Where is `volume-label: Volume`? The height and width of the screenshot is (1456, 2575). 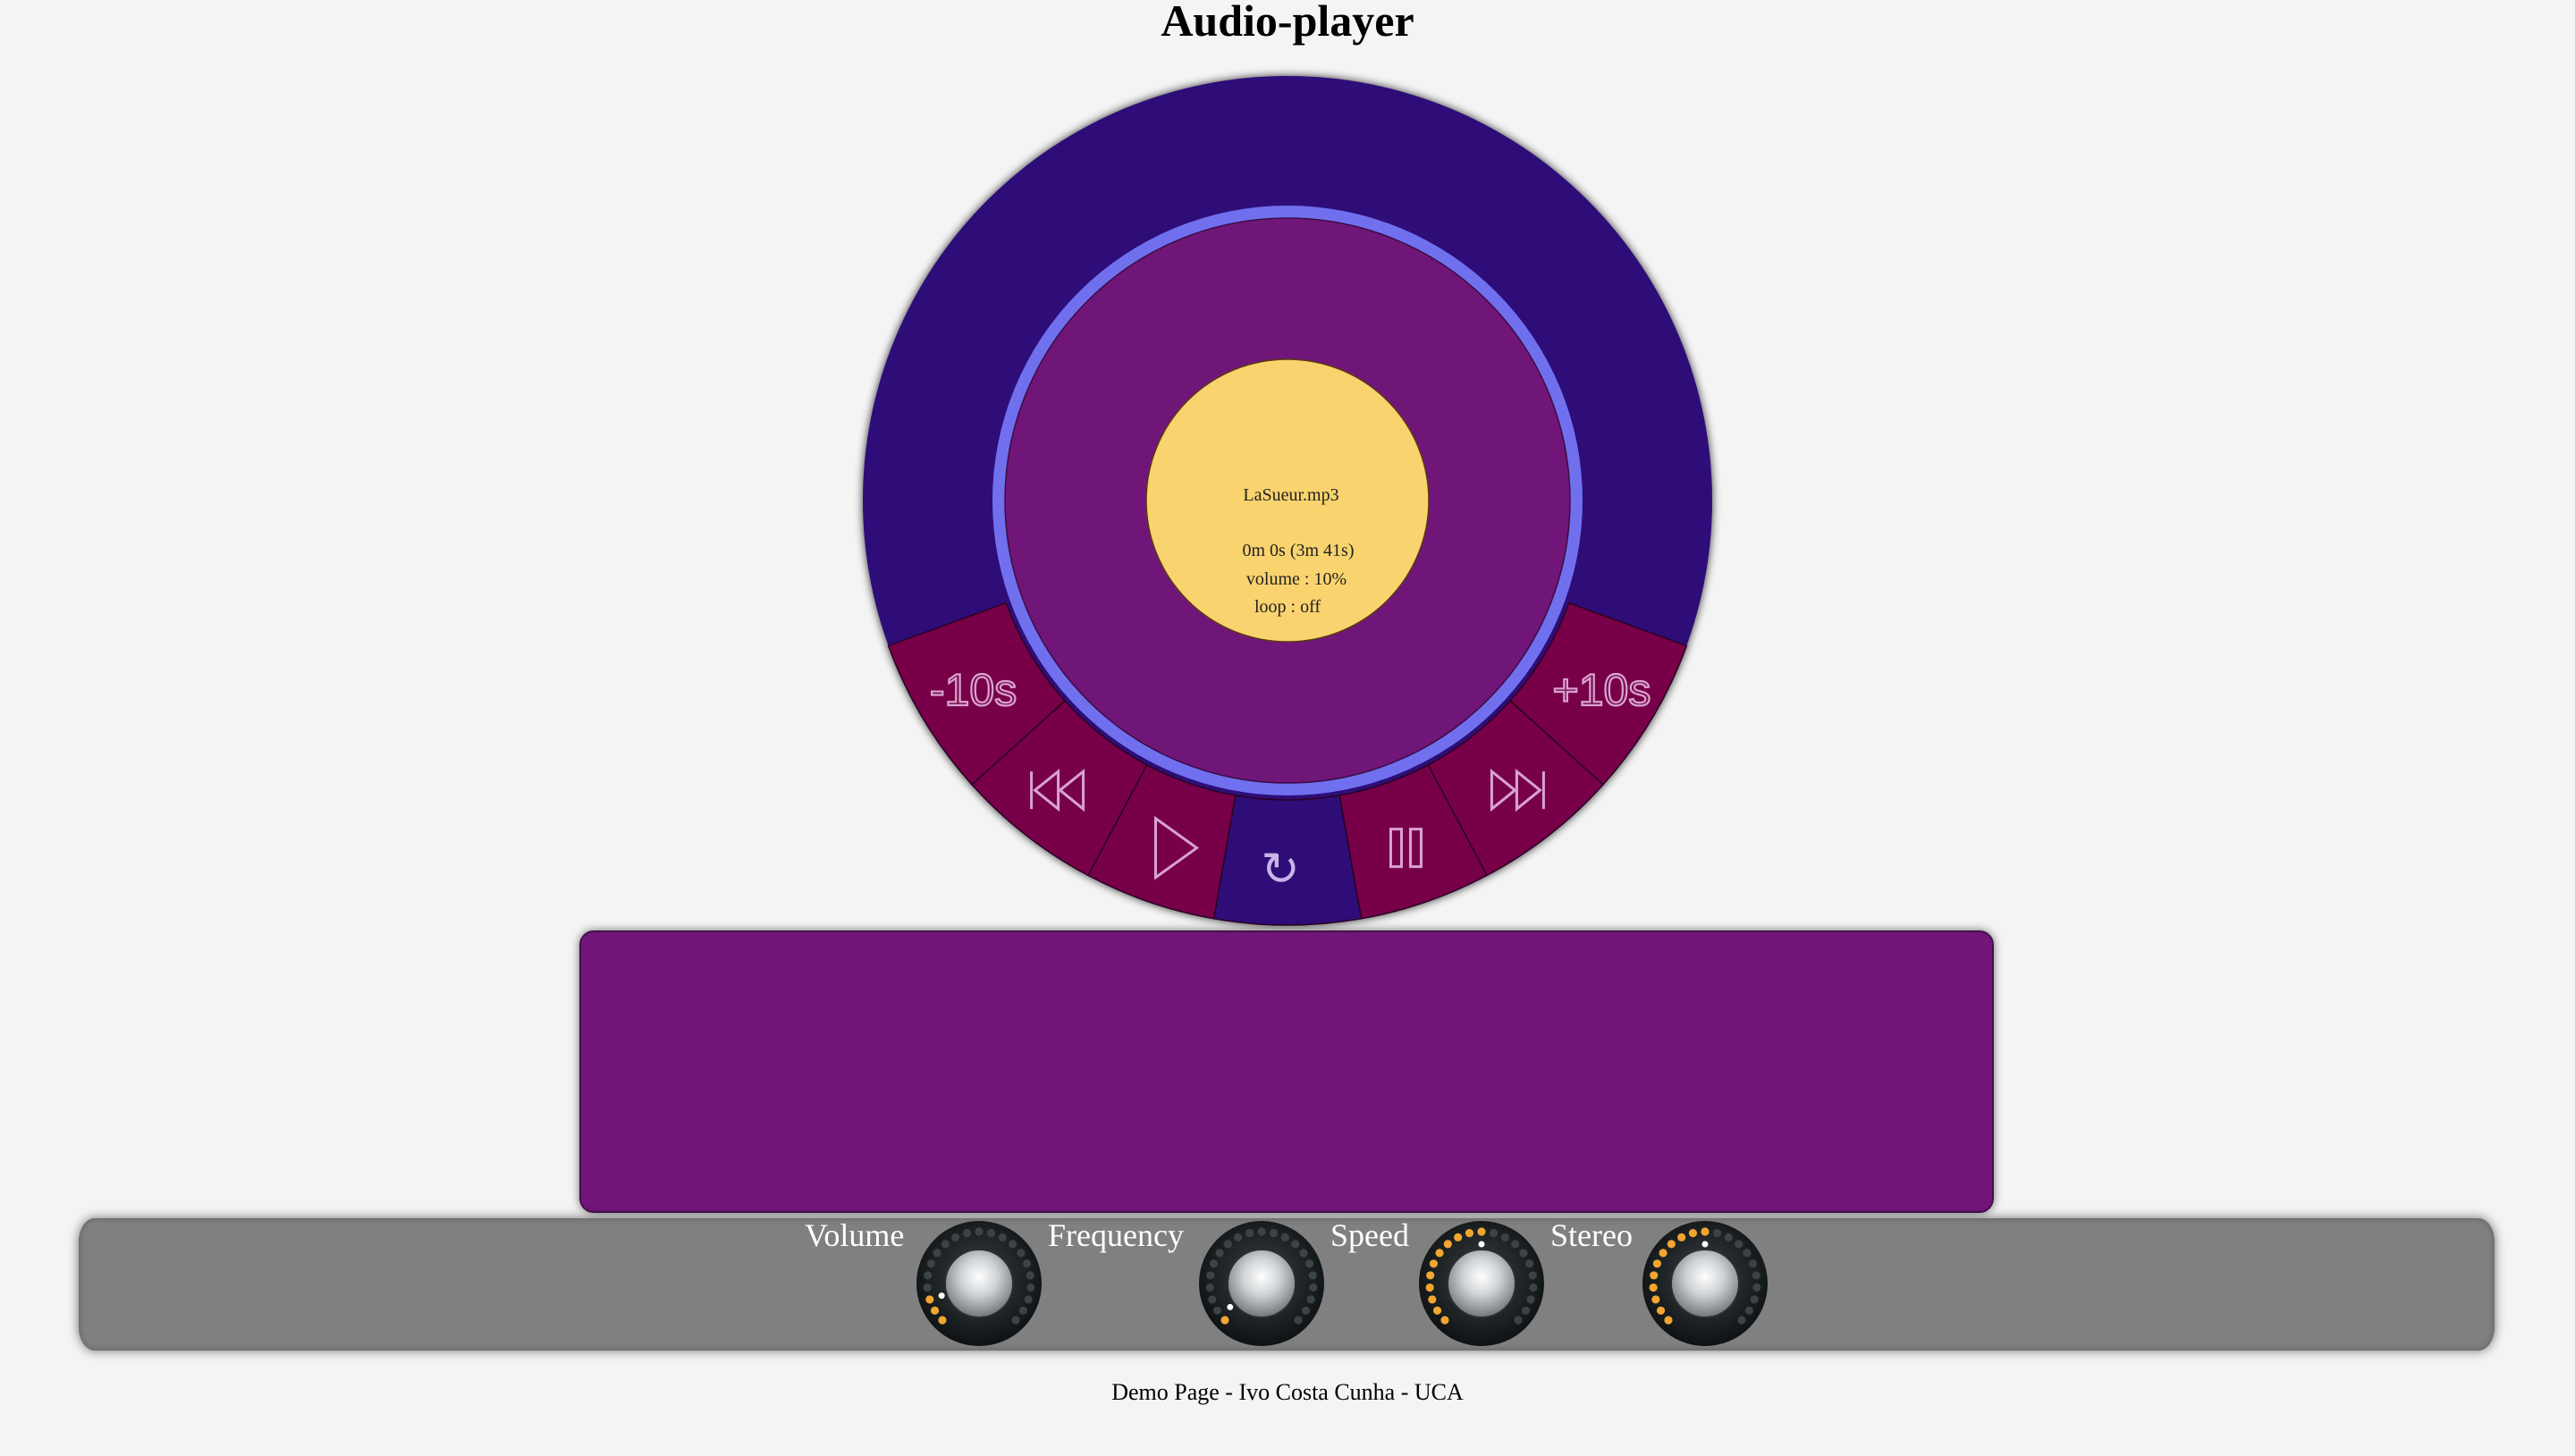
volume-label: Volume is located at coordinates (855, 1235).